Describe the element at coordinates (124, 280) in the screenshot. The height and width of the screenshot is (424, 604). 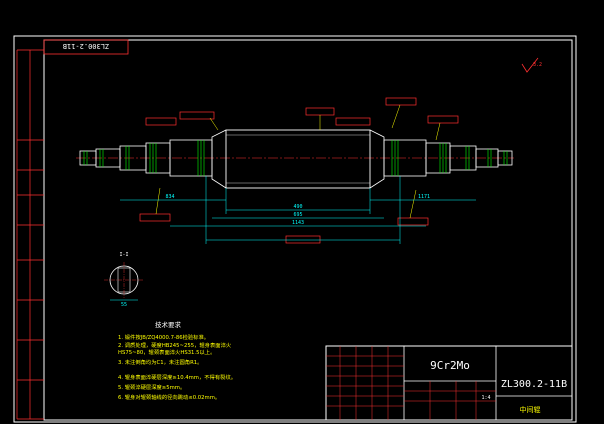
I see `section-view: I-I 55` at that location.